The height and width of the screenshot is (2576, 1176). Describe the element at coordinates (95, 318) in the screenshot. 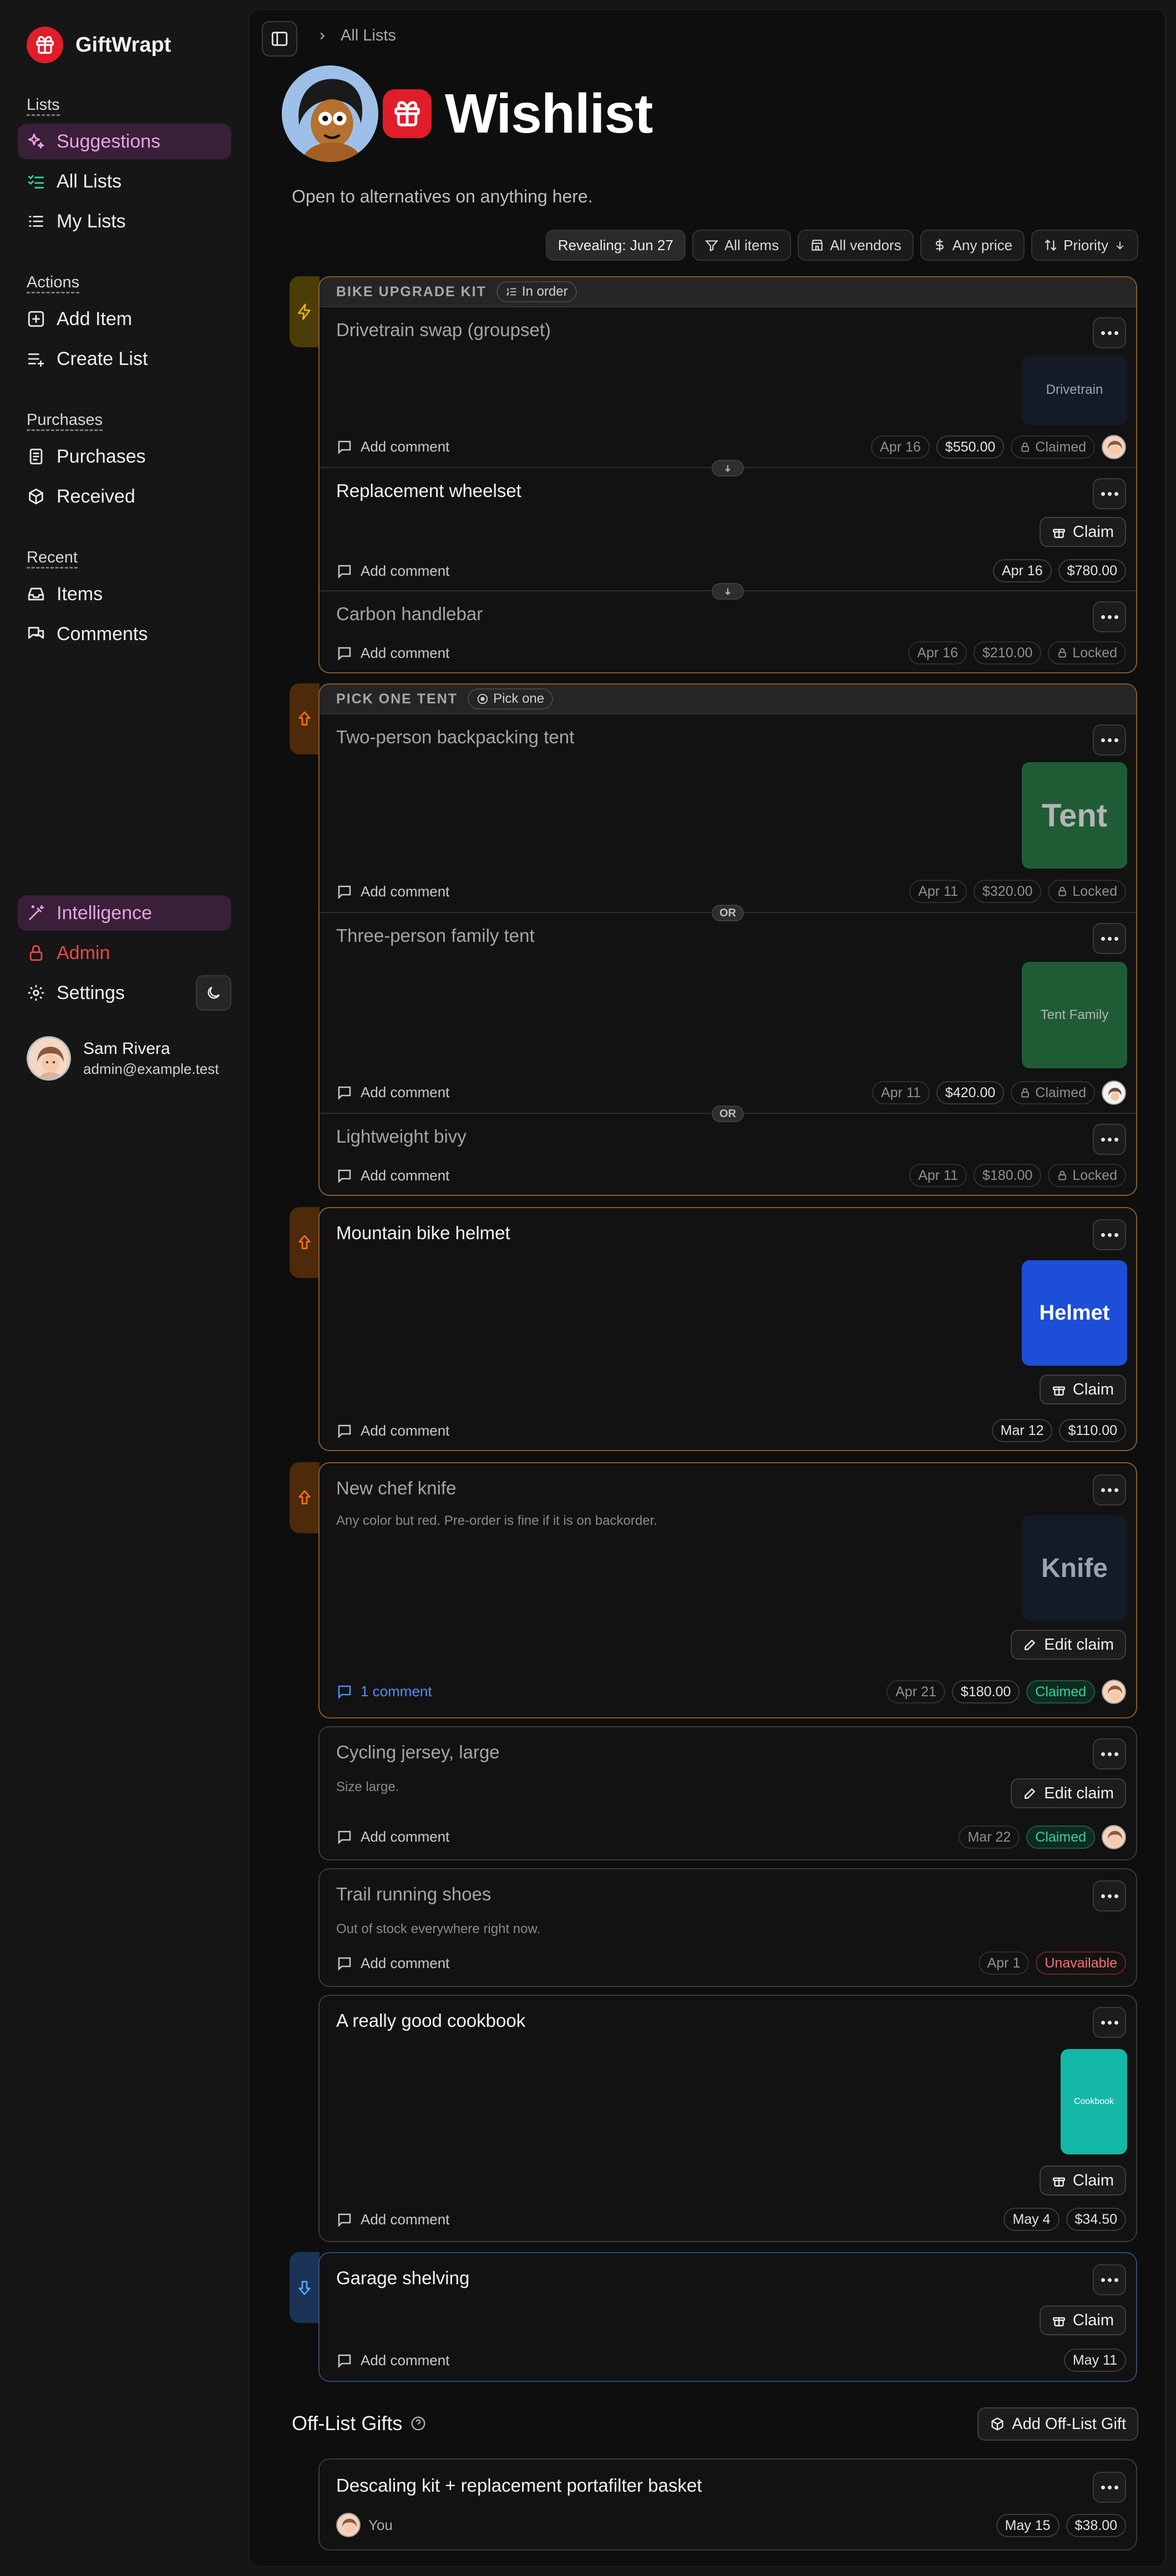

I see `sidebar-item-label: Add Item` at that location.